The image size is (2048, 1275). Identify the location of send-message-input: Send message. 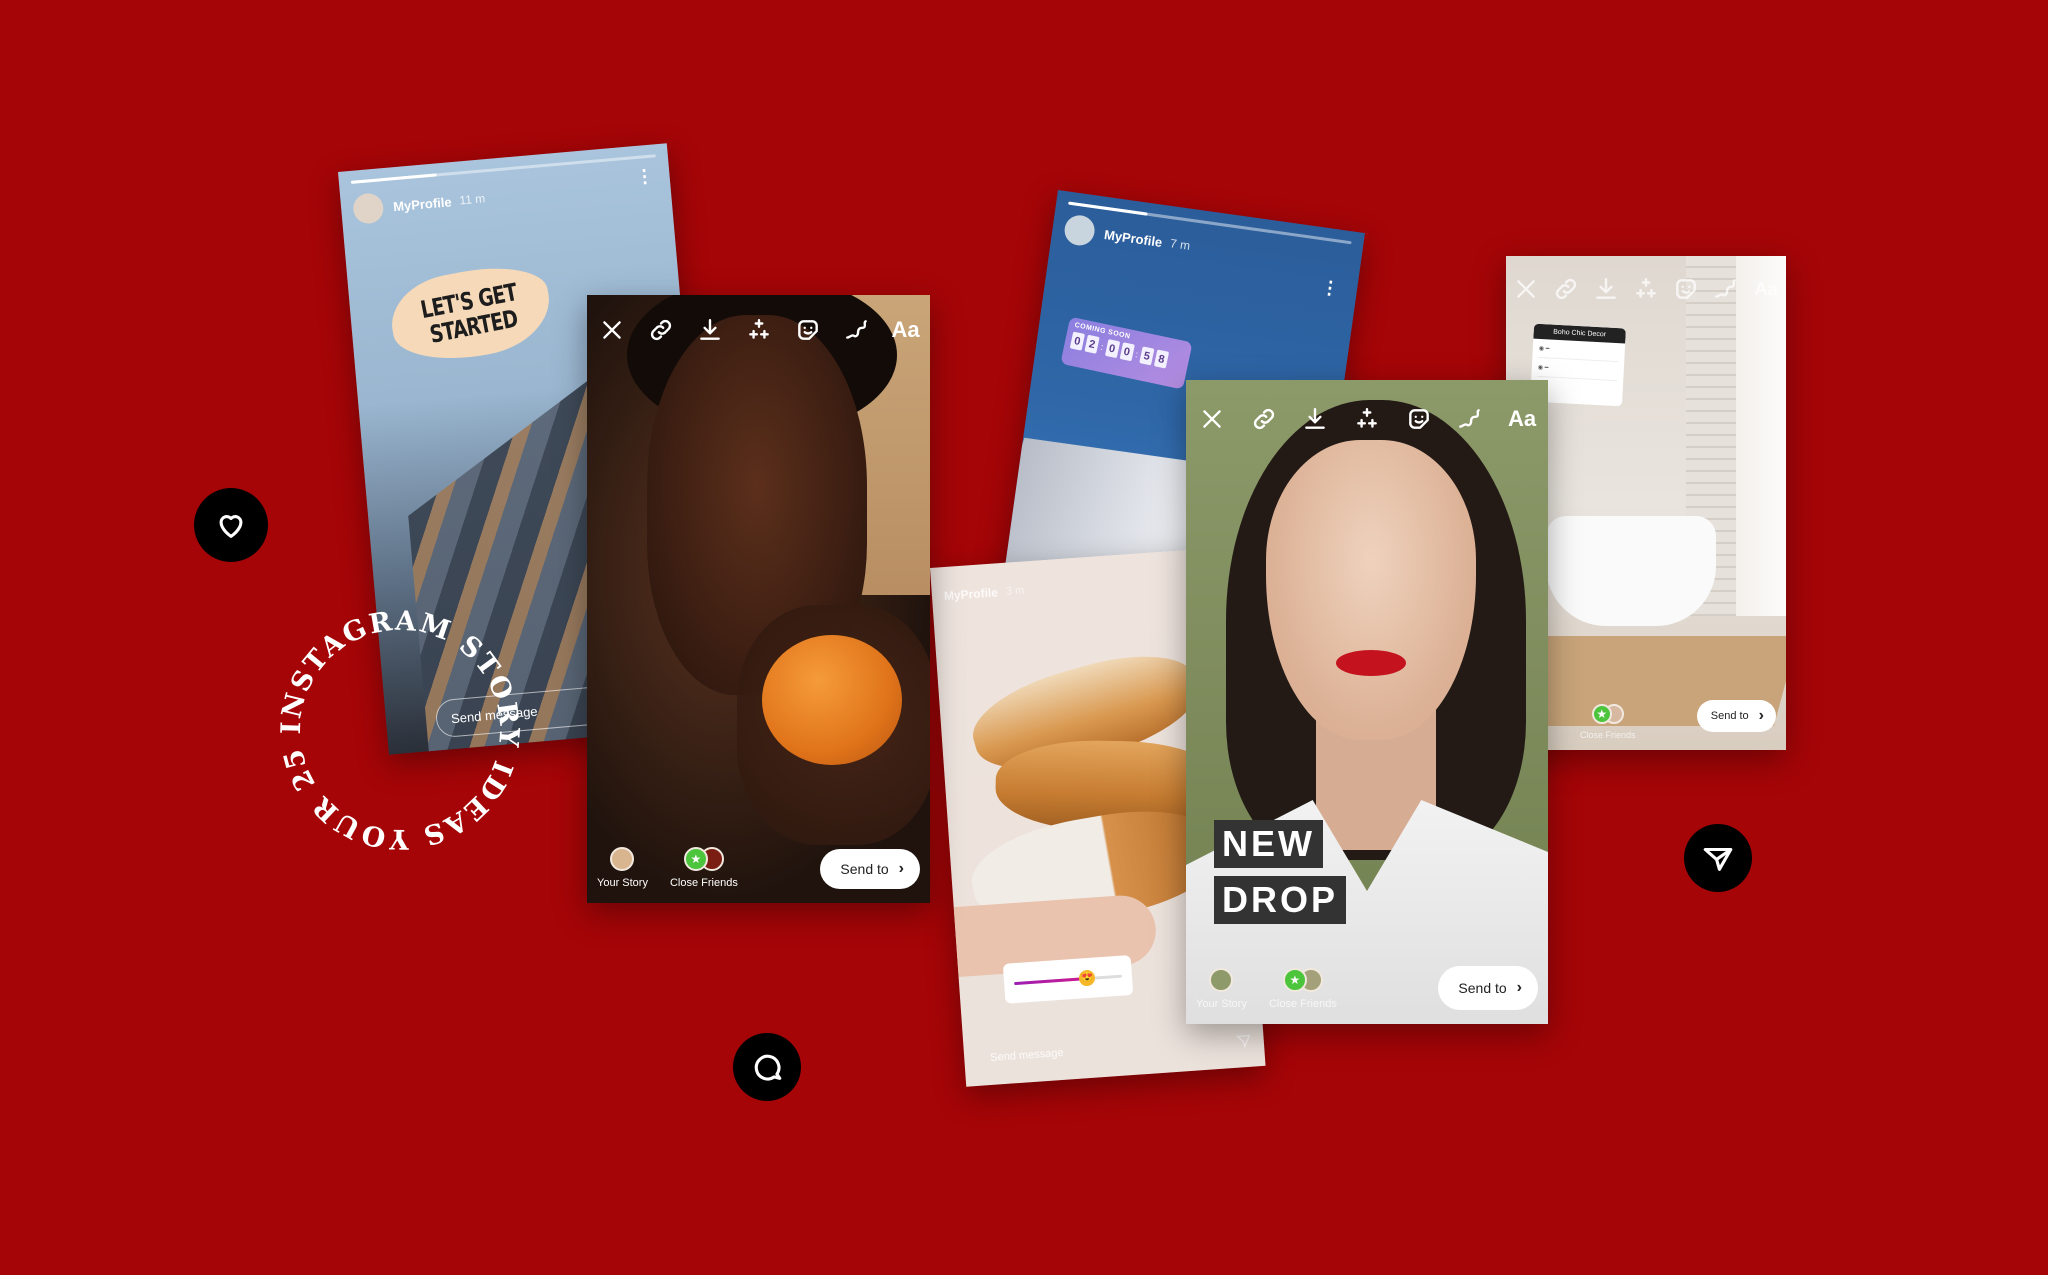
(1104, 1049).